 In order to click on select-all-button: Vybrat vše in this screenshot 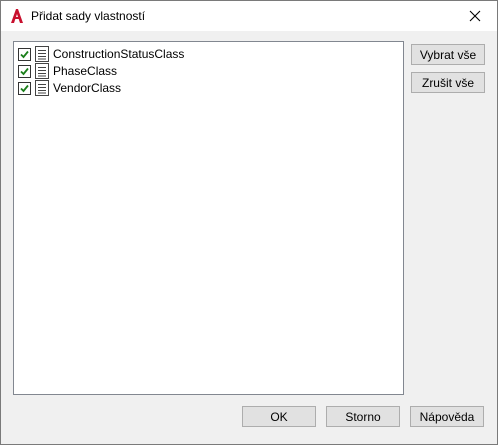, I will do `click(448, 54)`.